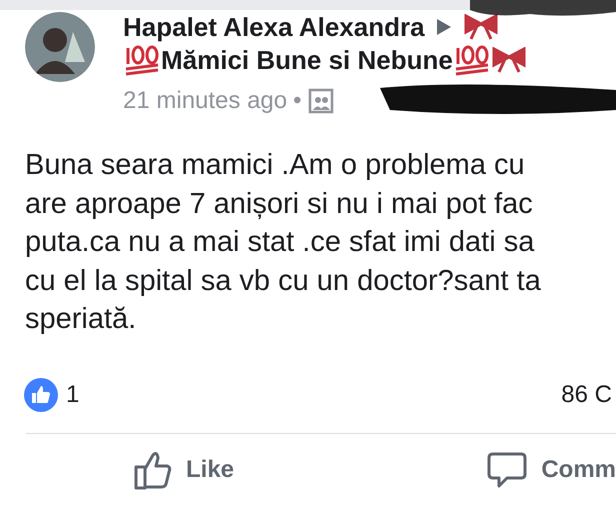  I want to click on post-text-line: speriată., so click(81, 319).